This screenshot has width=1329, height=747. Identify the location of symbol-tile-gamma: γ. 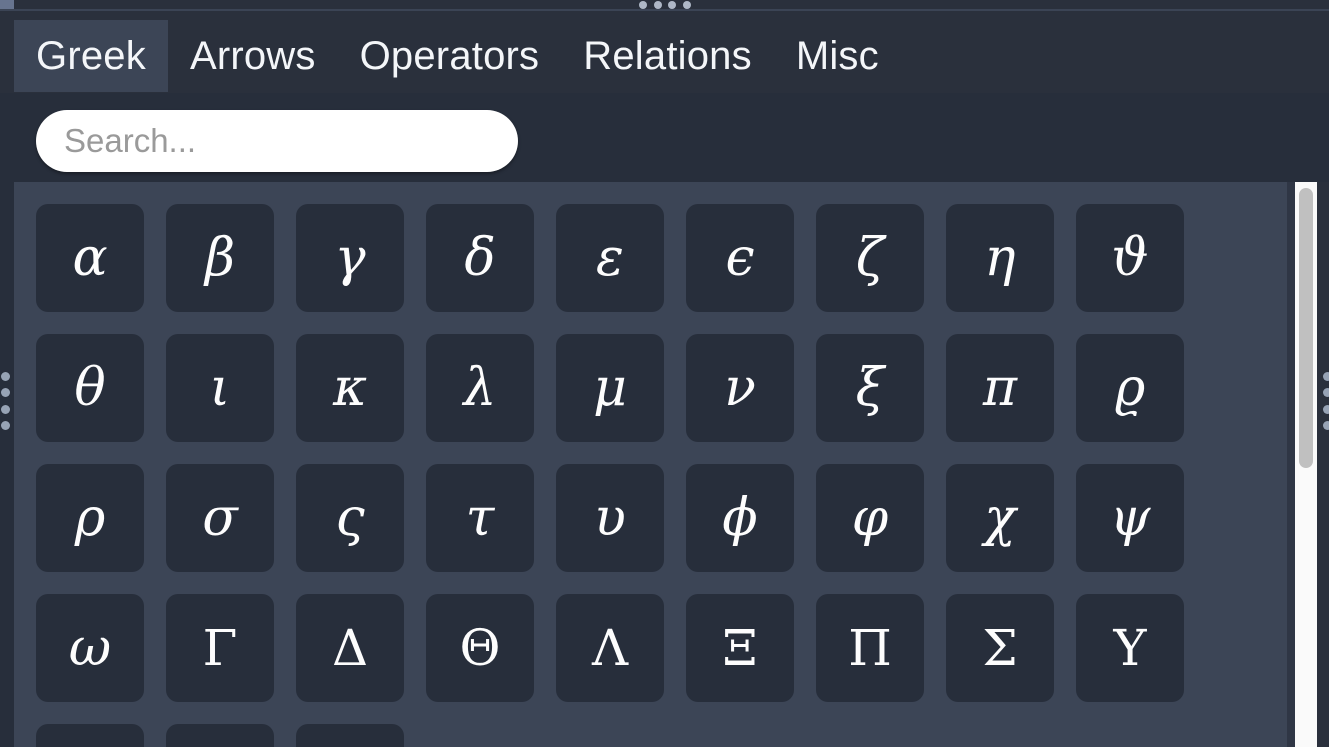
(350, 258).